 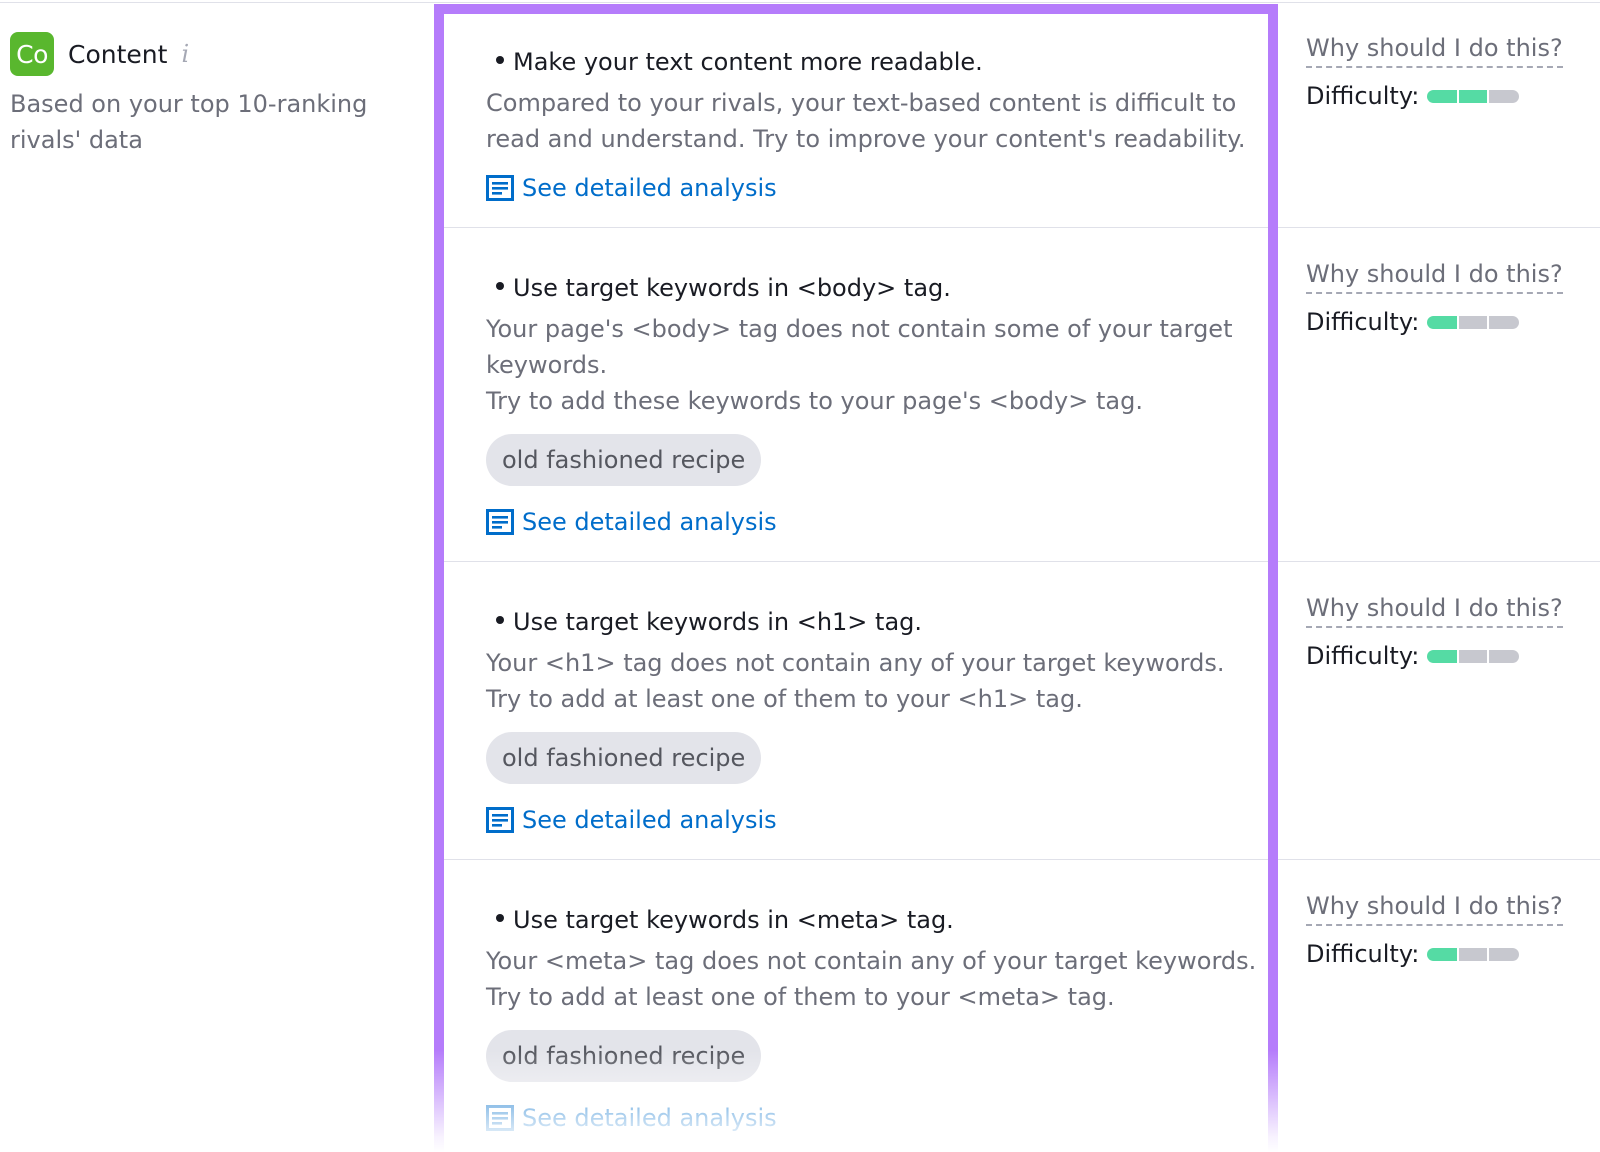 What do you see at coordinates (185, 54) in the screenshot?
I see `info-icon: i` at bounding box center [185, 54].